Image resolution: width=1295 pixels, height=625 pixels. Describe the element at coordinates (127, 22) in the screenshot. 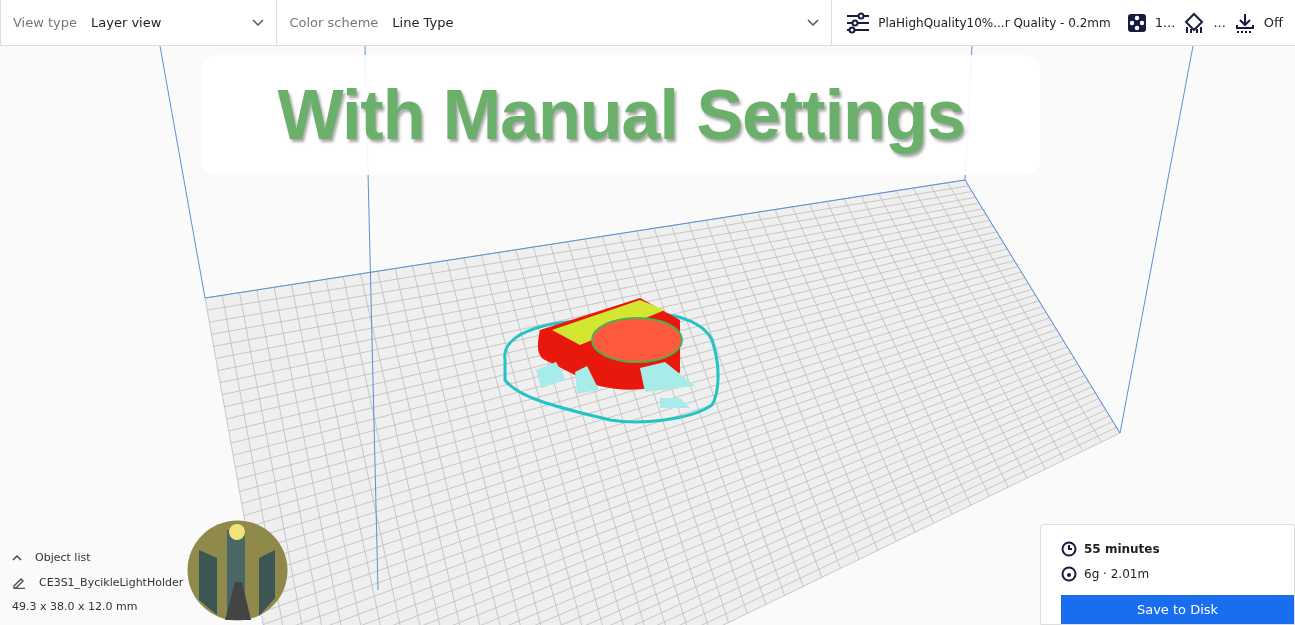

I see `view-type-value: Layer view` at that location.